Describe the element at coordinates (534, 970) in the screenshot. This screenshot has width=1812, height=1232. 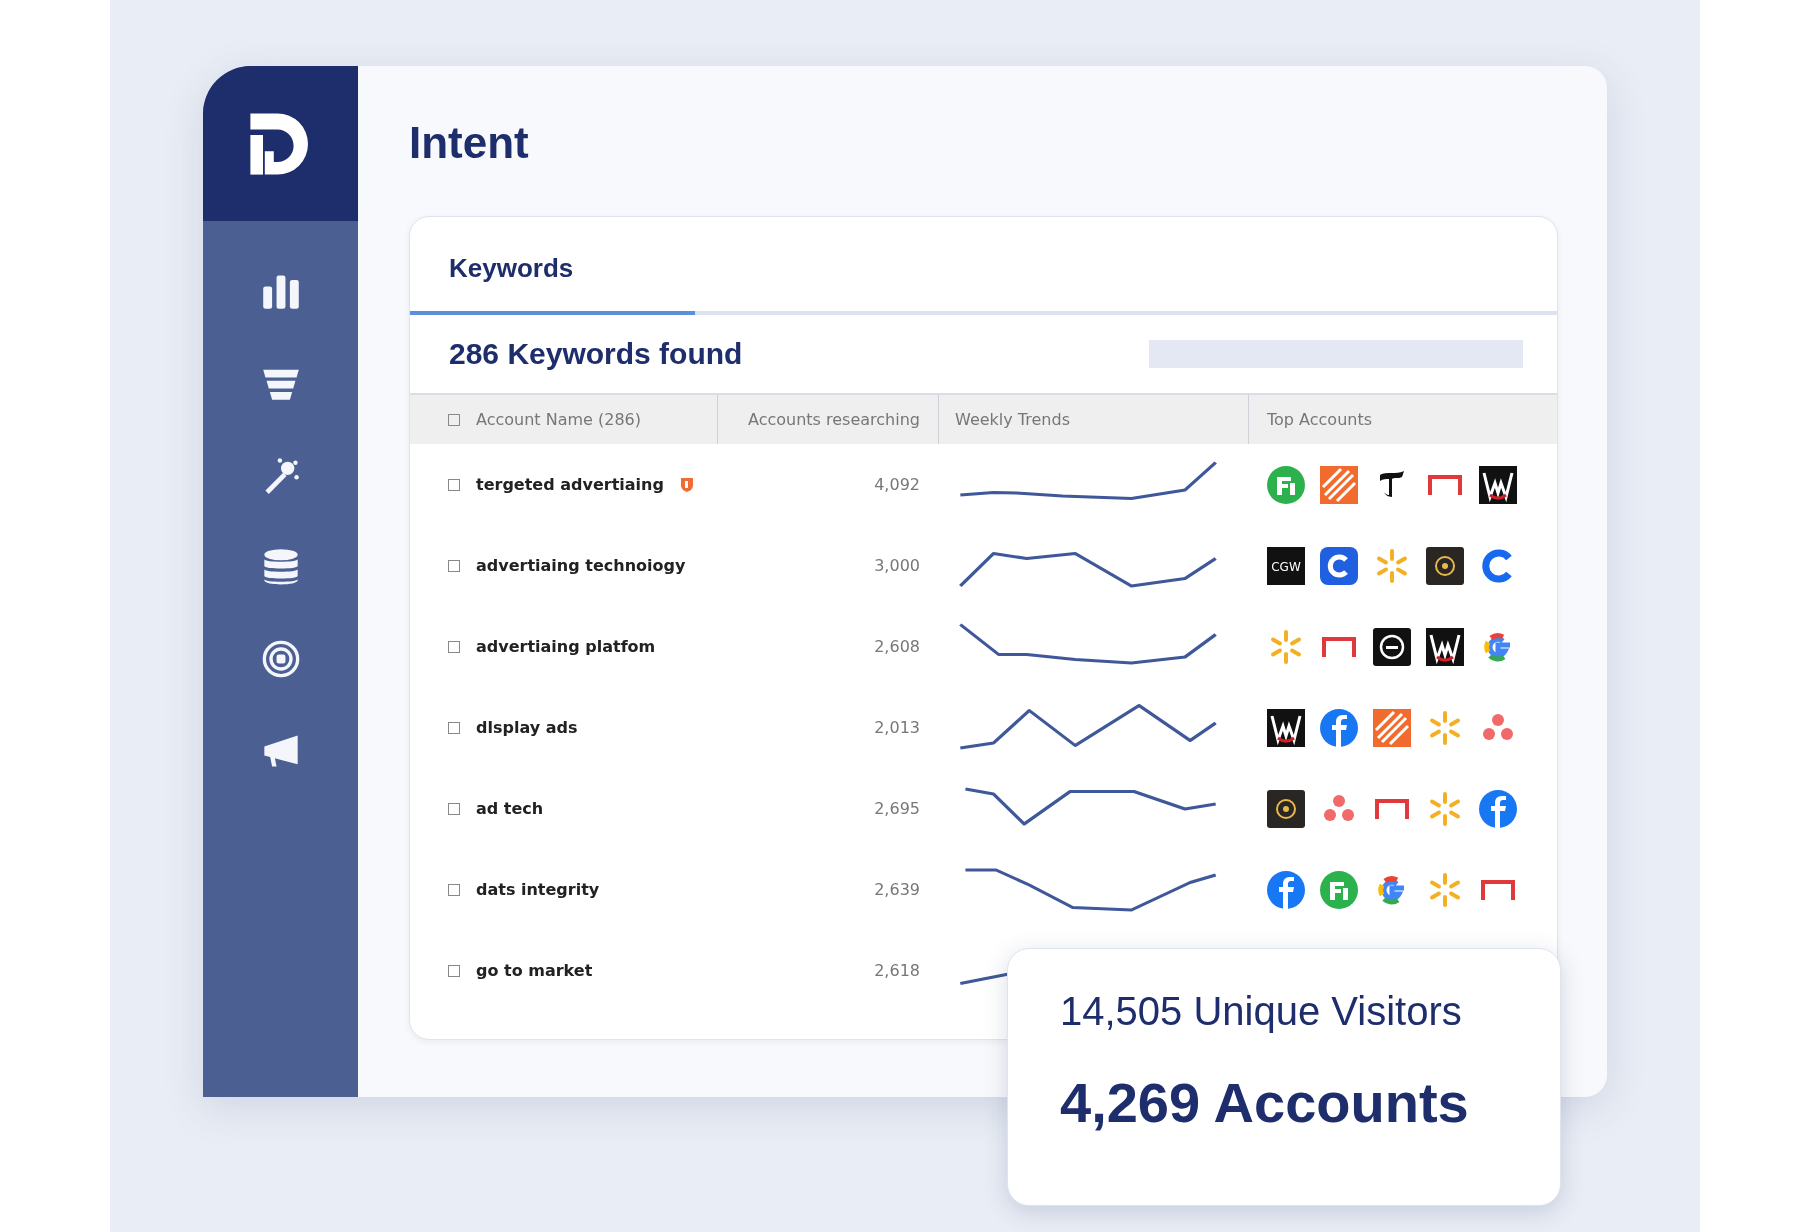
I see `keyword-text: go to market` at that location.